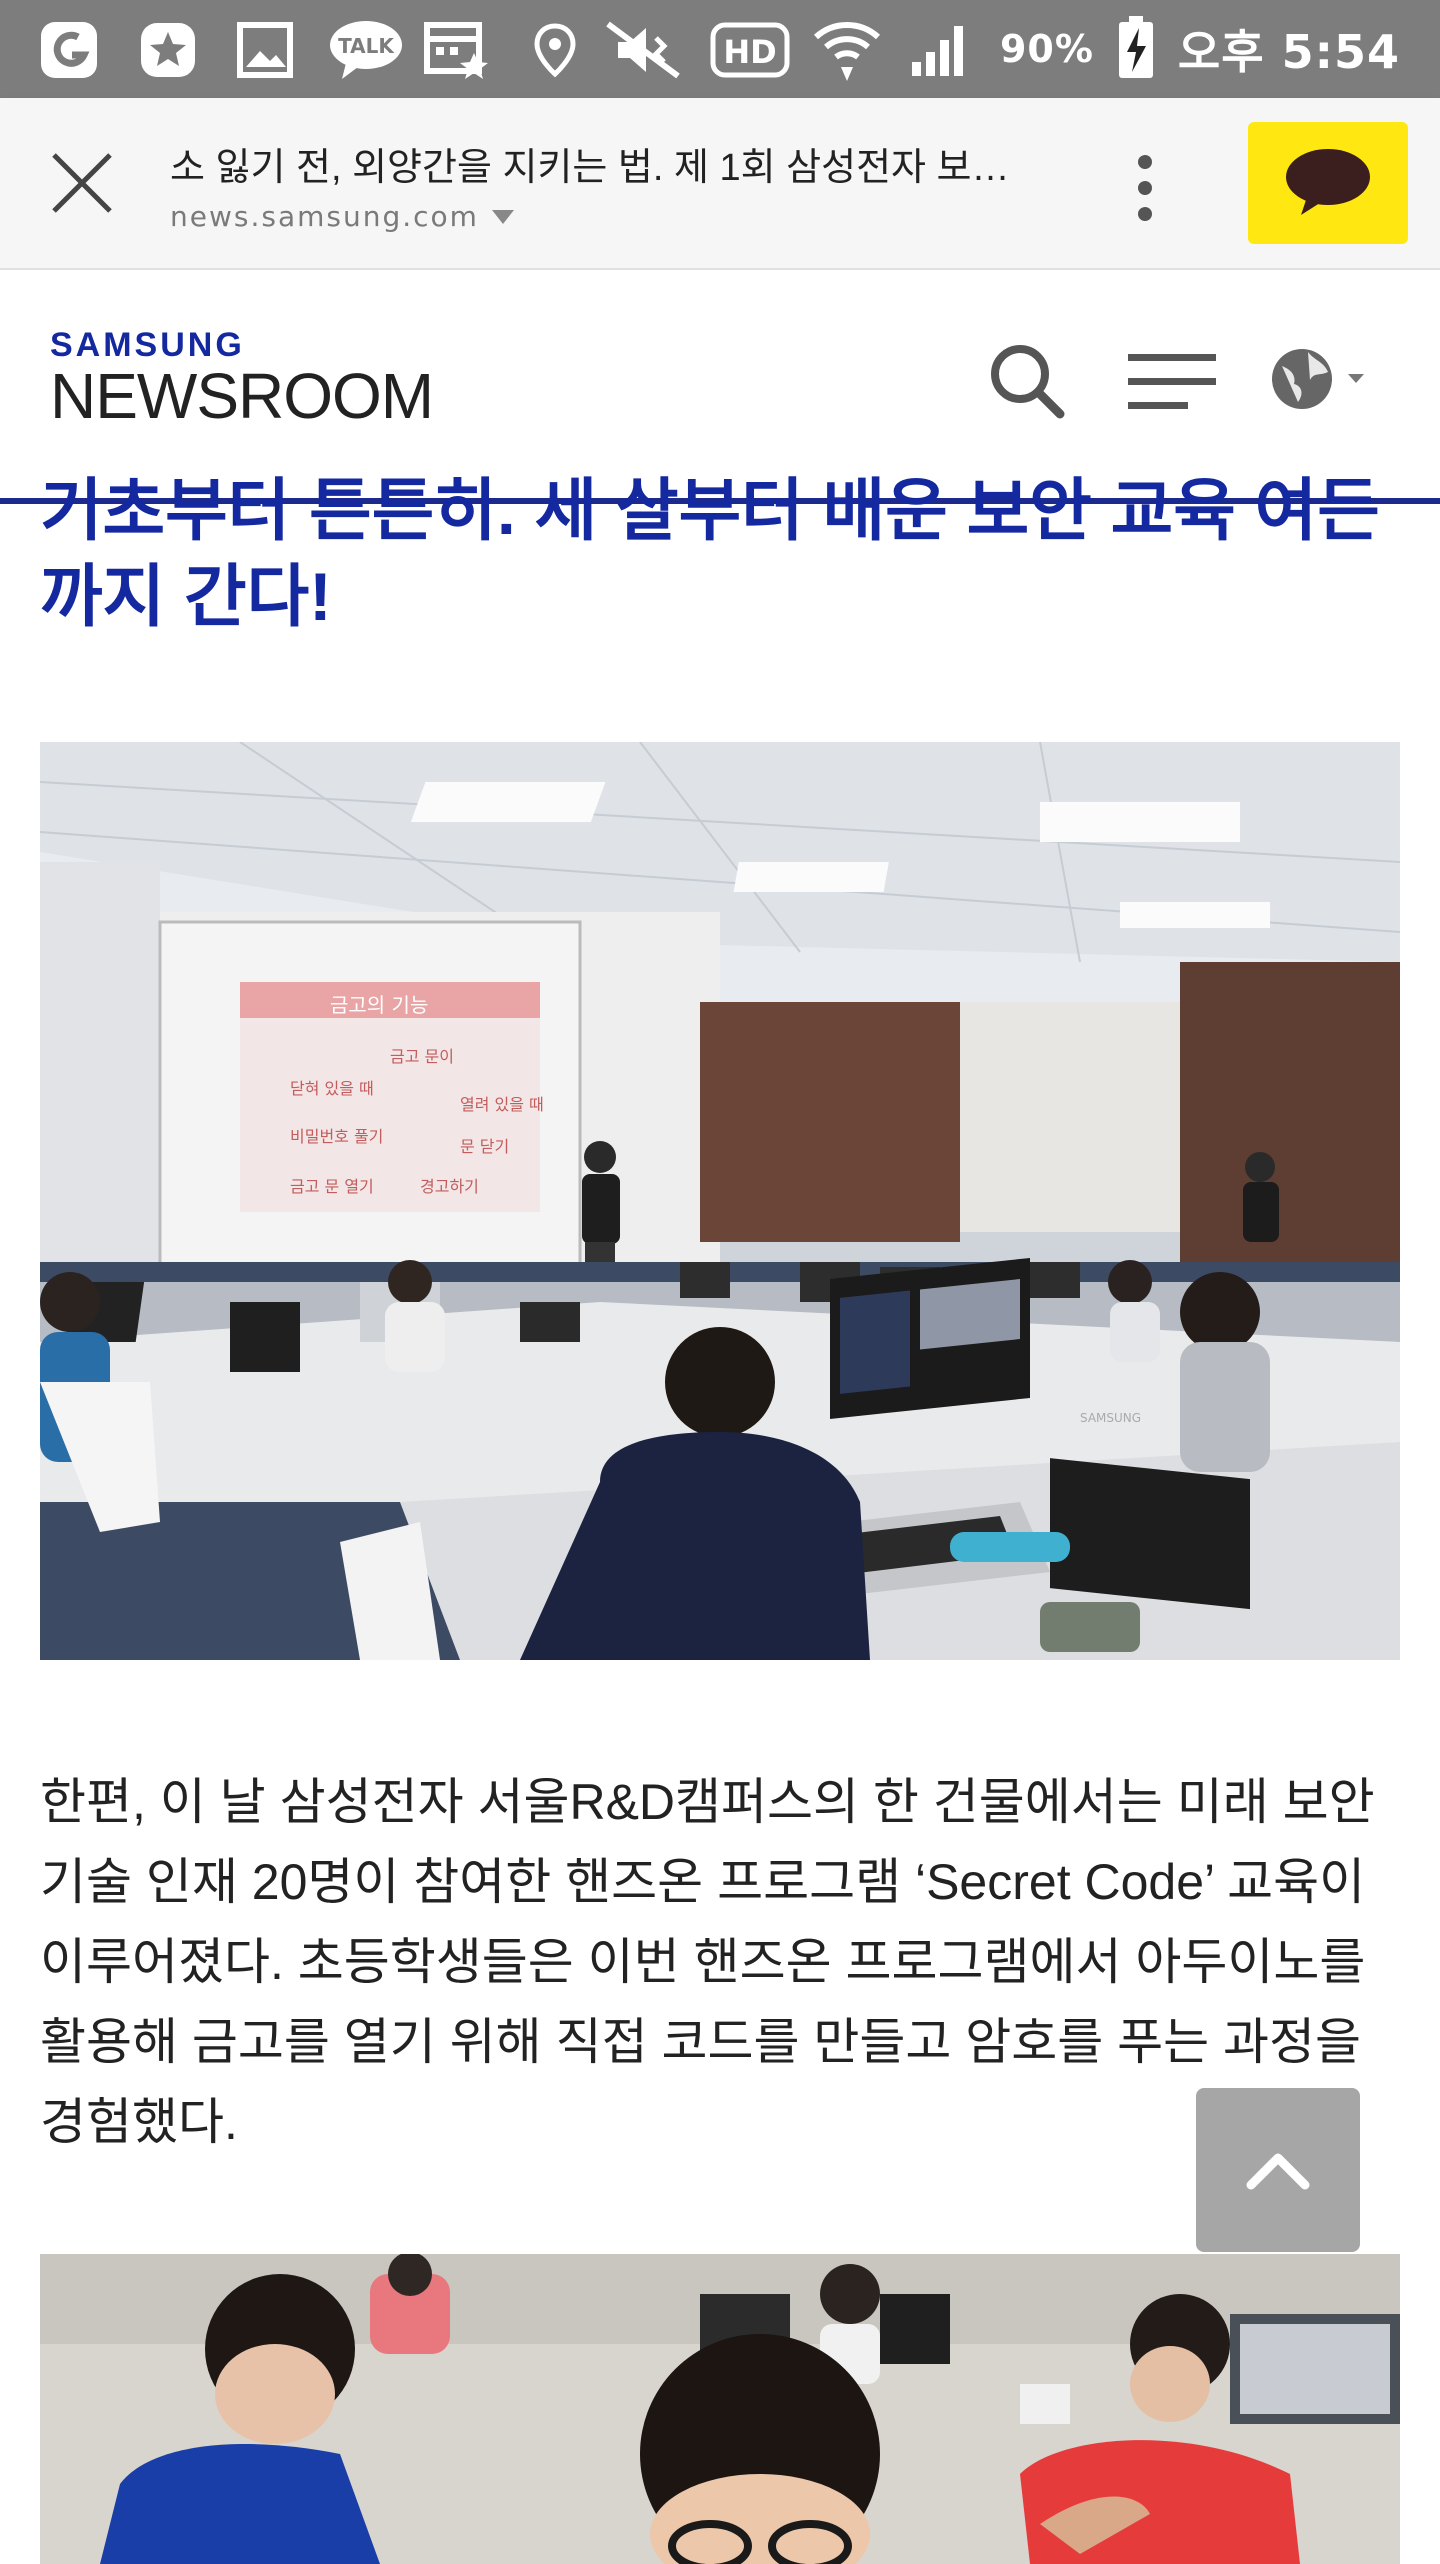  I want to click on close-icon, so click(82, 183).